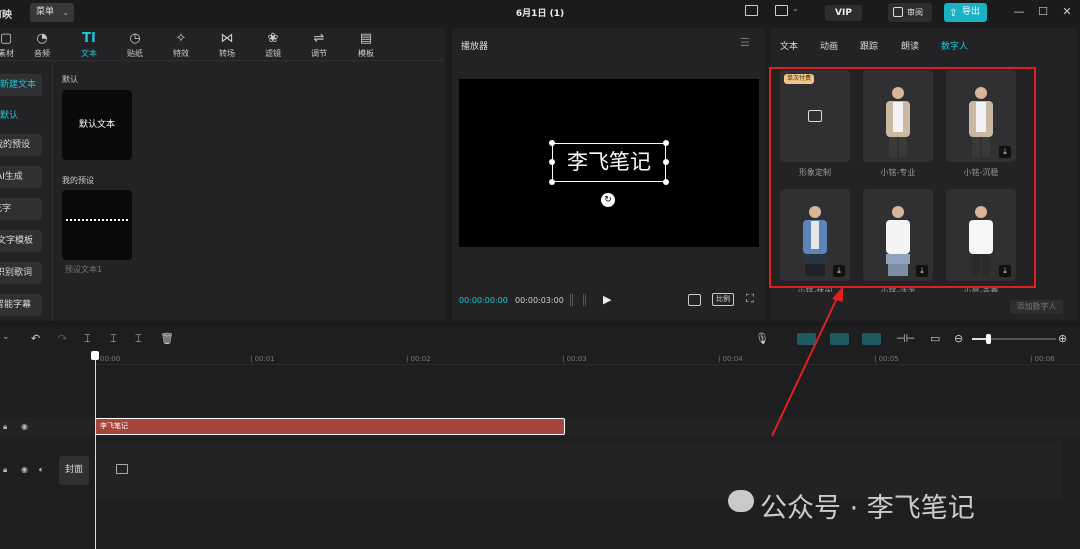 This screenshot has height=549, width=1080. I want to click on review-icon, so click(898, 12).